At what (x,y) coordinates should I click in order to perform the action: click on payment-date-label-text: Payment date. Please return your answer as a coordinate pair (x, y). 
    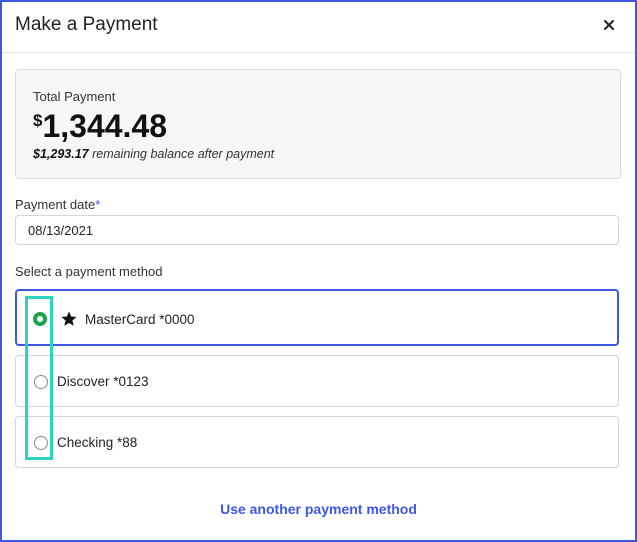
    Looking at the image, I should click on (55, 204).